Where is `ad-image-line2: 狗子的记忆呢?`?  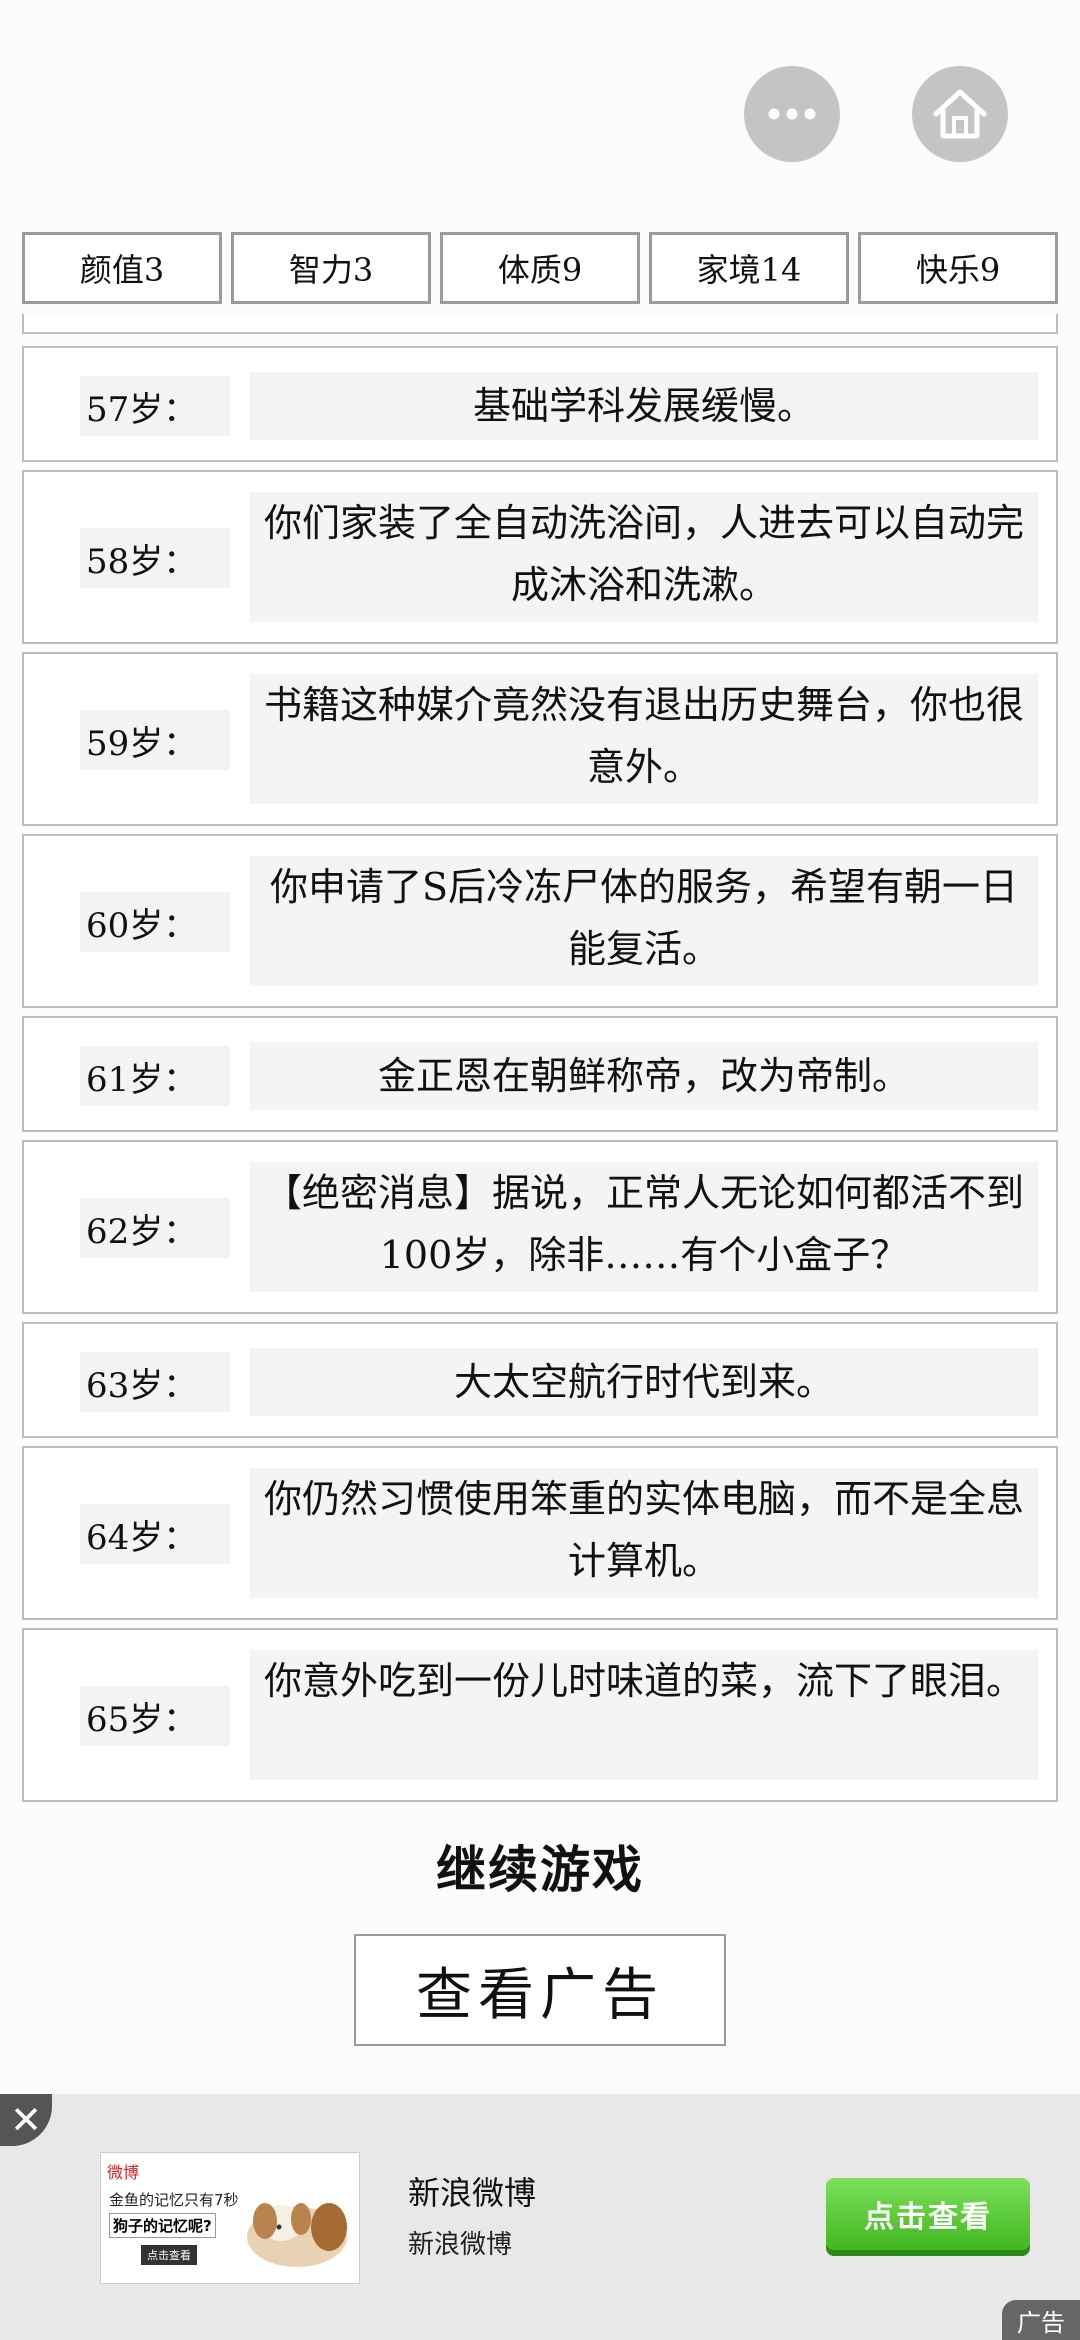
ad-image-line2: 狗子的记忆呢? is located at coordinates (162, 2225).